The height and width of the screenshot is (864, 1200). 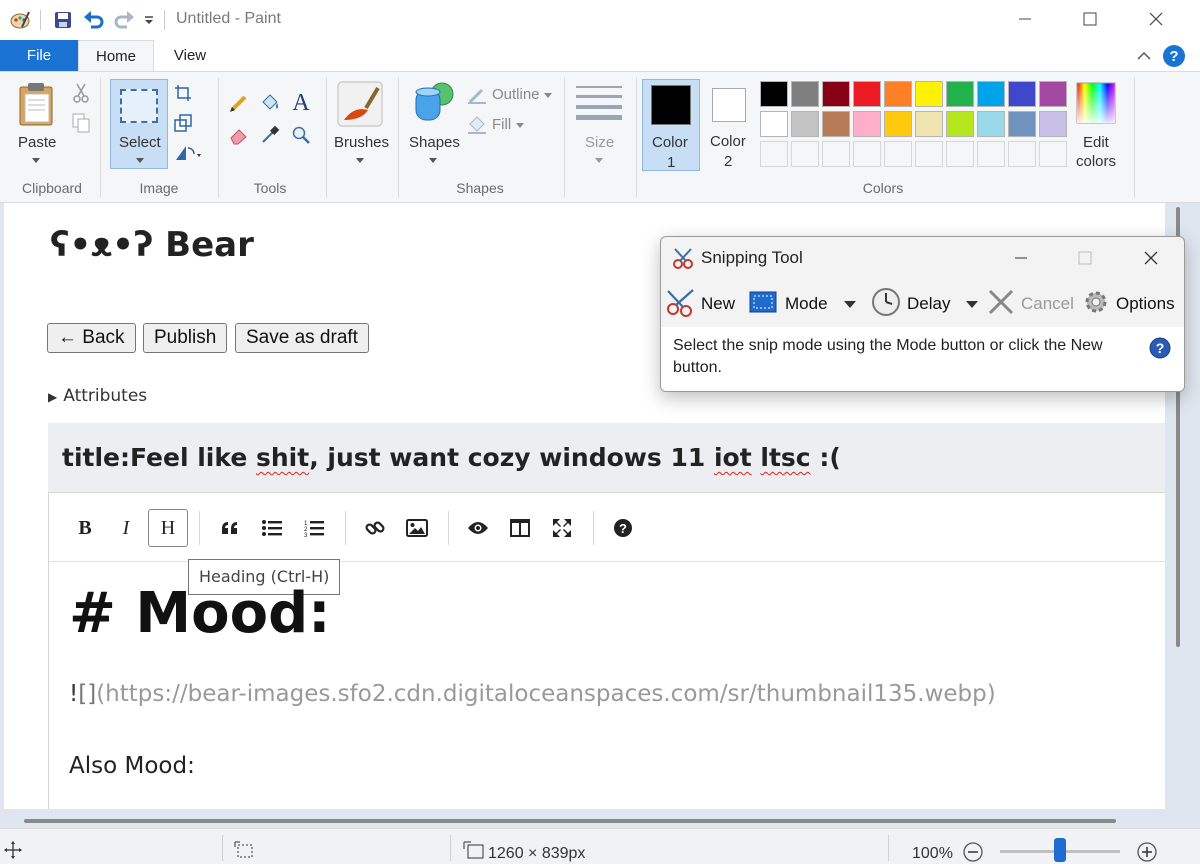 What do you see at coordinates (139, 124) in the screenshot?
I see `select-button: Select` at bounding box center [139, 124].